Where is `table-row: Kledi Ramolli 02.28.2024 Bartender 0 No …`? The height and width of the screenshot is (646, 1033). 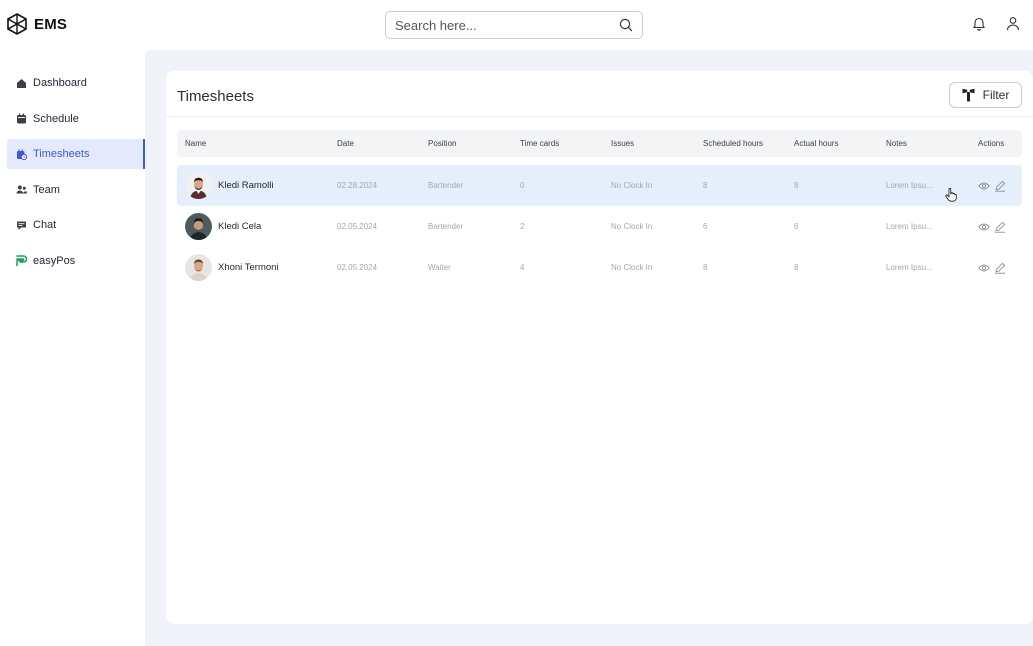 table-row: Kledi Ramolli 02.28.2024 Bartender 0 No … is located at coordinates (599, 185).